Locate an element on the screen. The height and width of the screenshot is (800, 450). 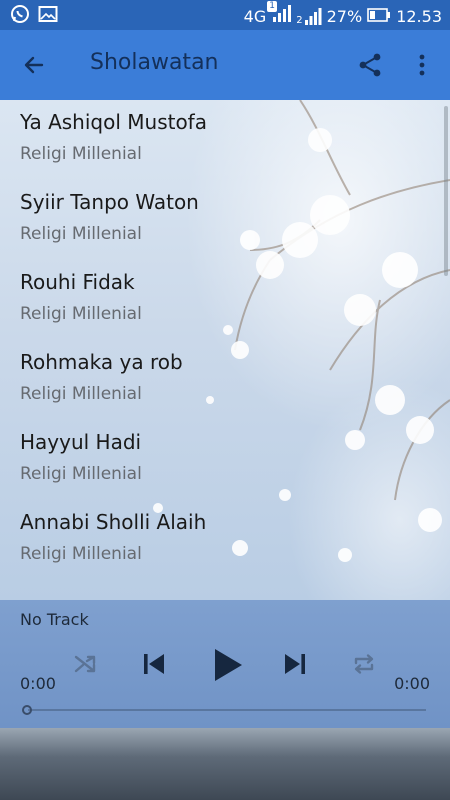
repeat-button is located at coordinates (364, 664).